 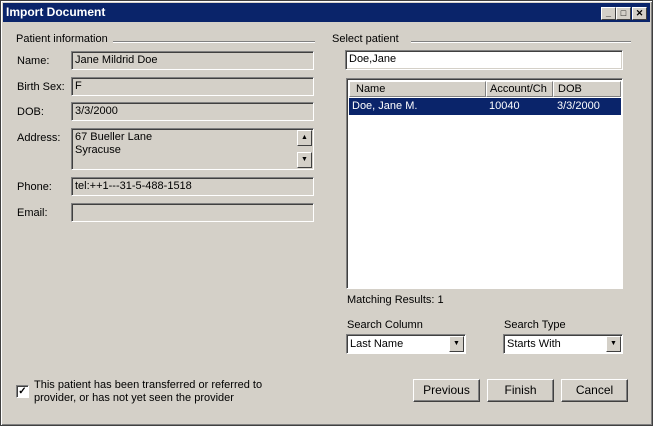 I want to click on patient-search-input: Doe,Jane, so click(x=484, y=60).